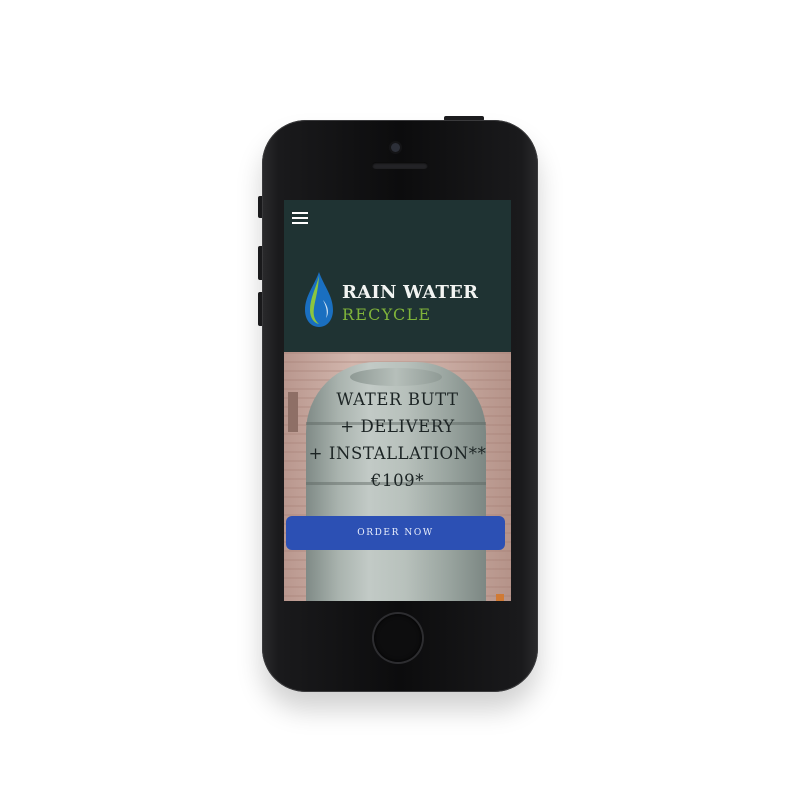  I want to click on logo-subtitle: RECYCLE, so click(387, 314).